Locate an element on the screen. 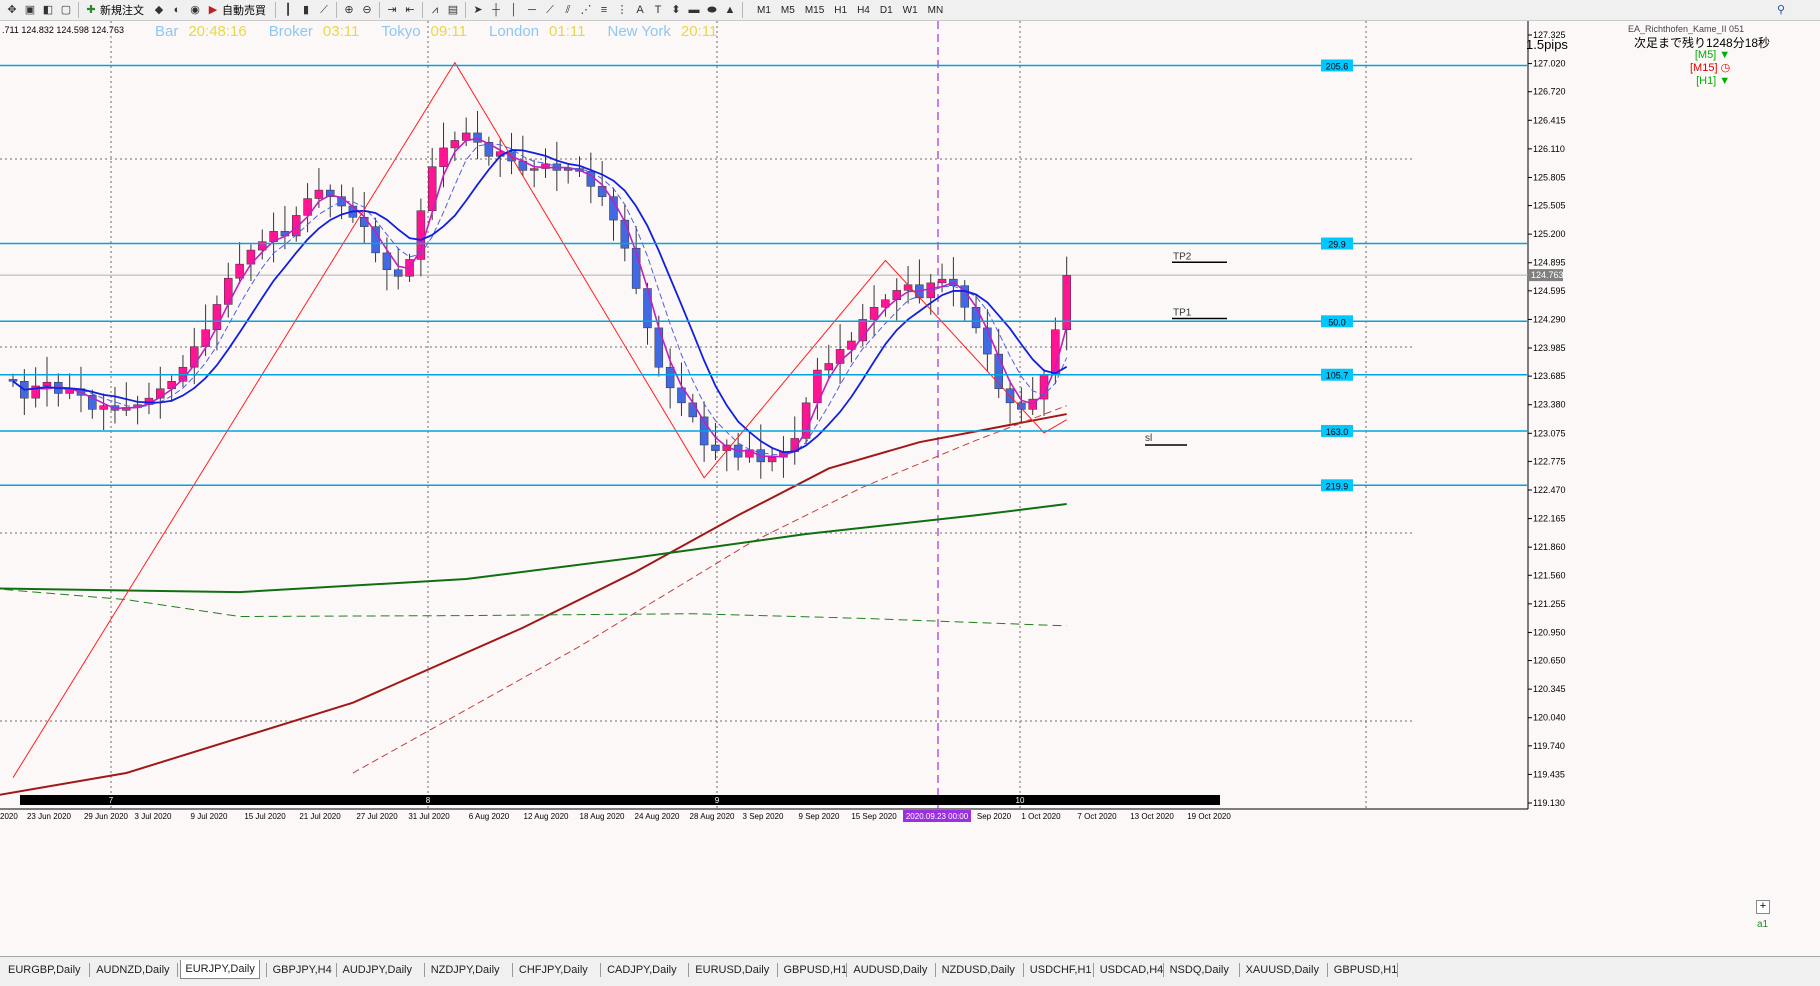  horizontal-line-icon: ─ is located at coordinates (532, 10).